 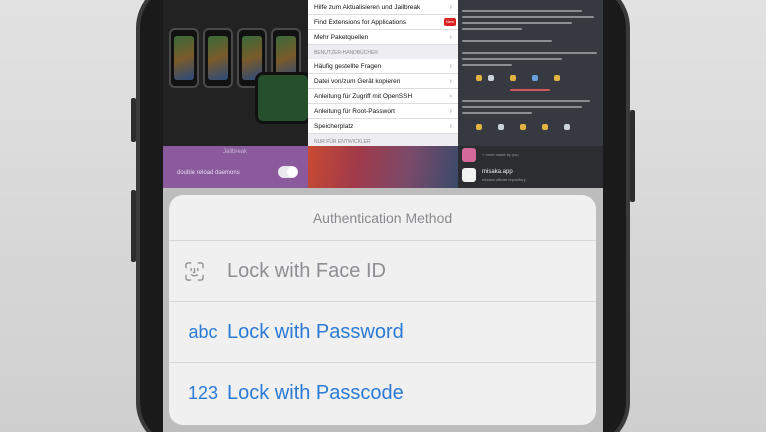 I want to click on lock-with-password-option: abc Lock with Password, so click(x=382, y=332).